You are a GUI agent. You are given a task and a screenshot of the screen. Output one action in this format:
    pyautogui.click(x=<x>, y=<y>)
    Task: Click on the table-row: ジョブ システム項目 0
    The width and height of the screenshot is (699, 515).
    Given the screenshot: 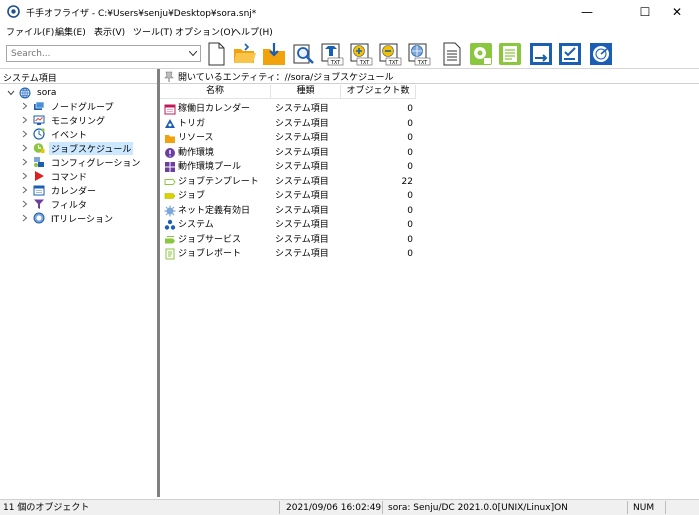 What is the action you would take?
    pyautogui.click(x=290, y=196)
    